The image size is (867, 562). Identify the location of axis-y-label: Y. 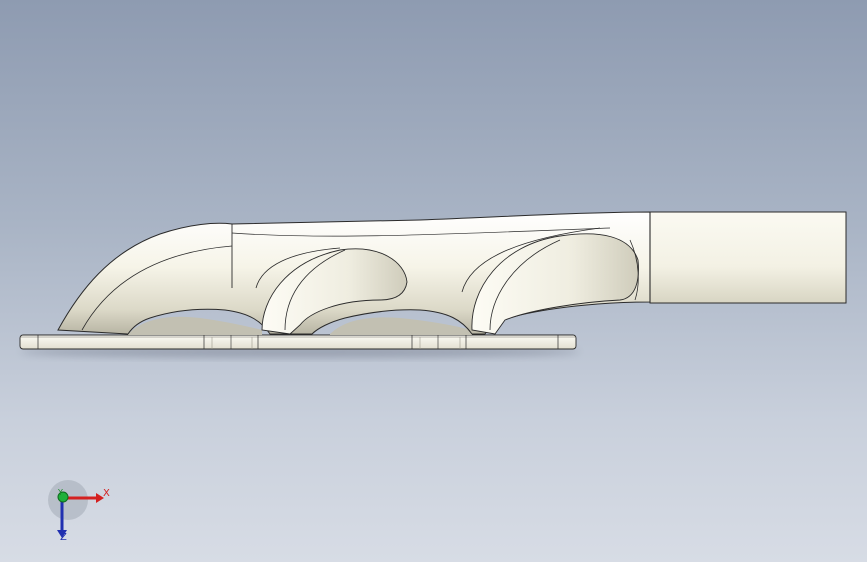
(60, 492).